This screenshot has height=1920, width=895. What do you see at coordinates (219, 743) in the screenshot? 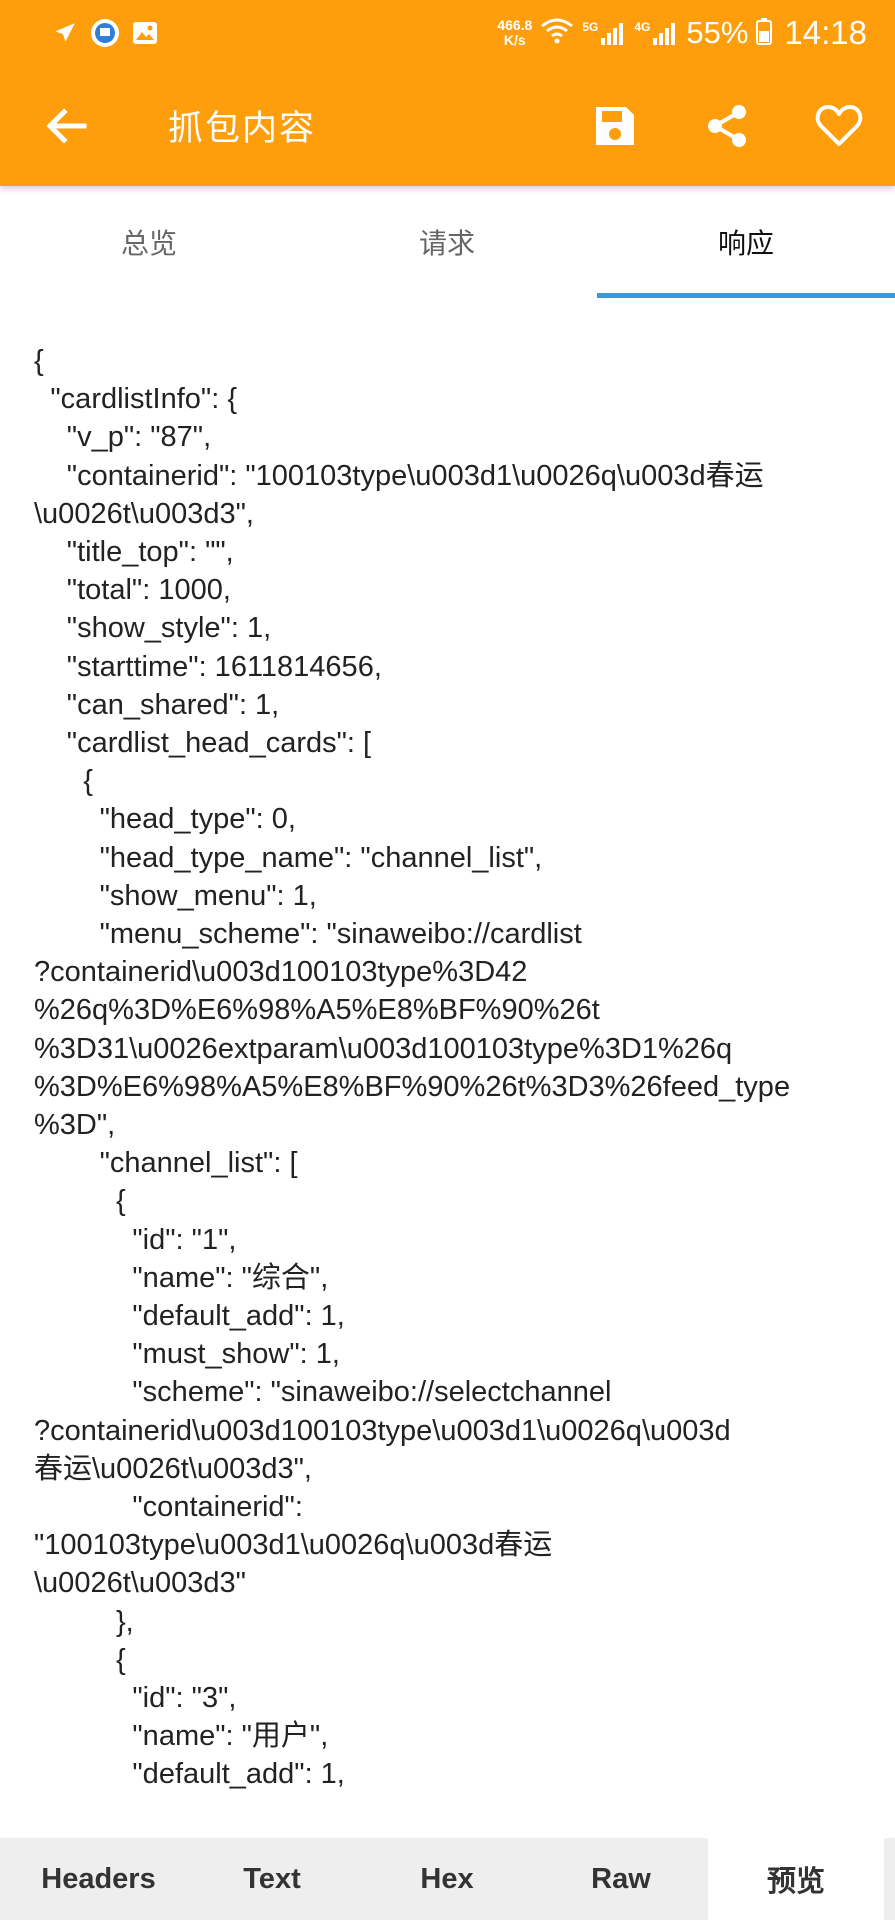
I see `json-line: "cardlist_head_cards": [` at bounding box center [219, 743].